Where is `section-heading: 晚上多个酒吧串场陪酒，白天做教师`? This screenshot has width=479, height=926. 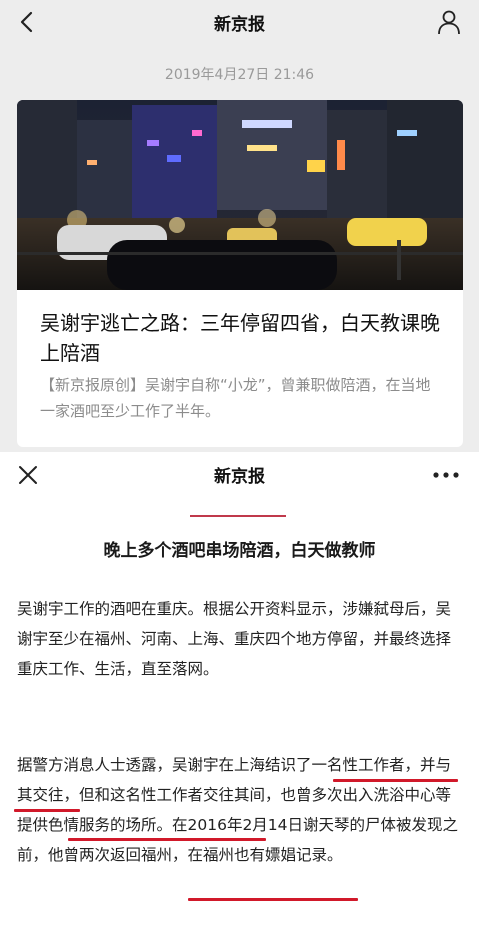 section-heading: 晚上多个酒吧串场陪酒，白天做教师 is located at coordinates (239, 551).